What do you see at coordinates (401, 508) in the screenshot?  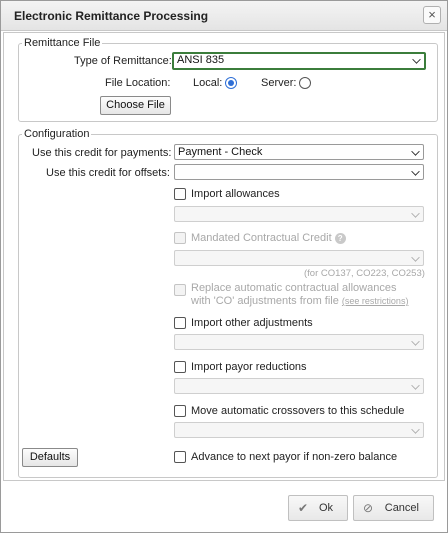 I see `cancel-label: Cancel` at bounding box center [401, 508].